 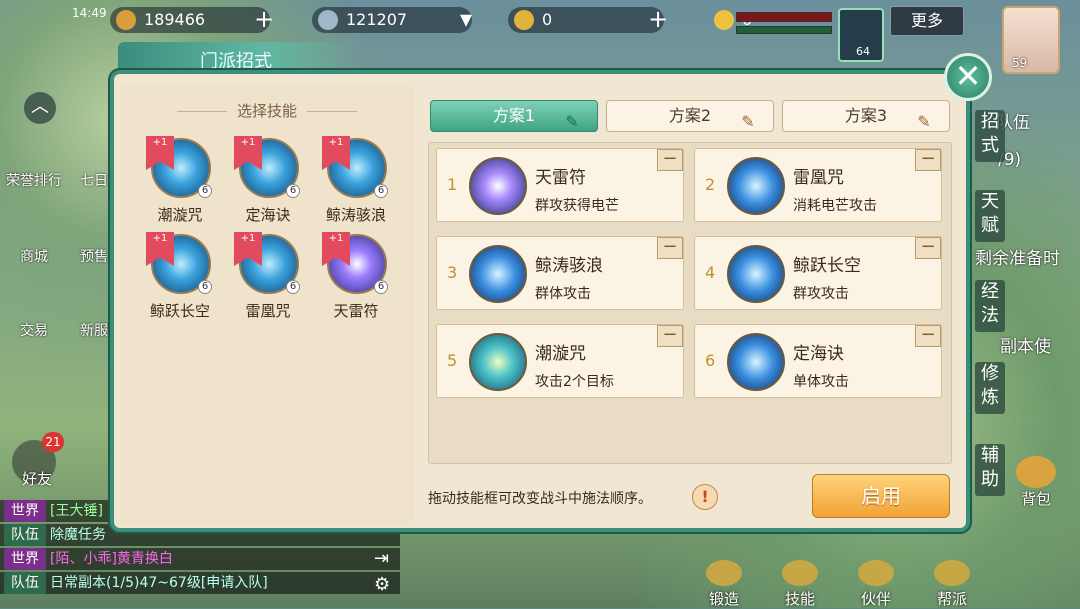 I want to click on tab-label: 方案2, so click(x=690, y=115).